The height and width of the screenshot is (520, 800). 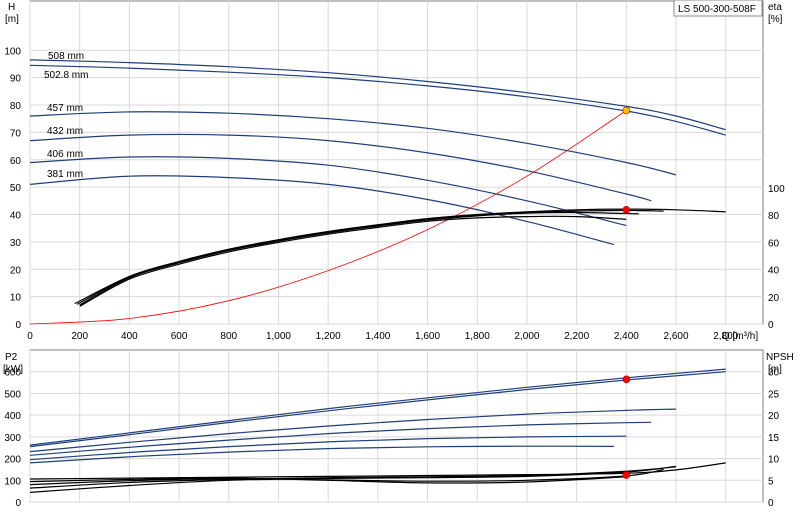 What do you see at coordinates (775, 7) in the screenshot?
I see `y-label-eta: eta` at bounding box center [775, 7].